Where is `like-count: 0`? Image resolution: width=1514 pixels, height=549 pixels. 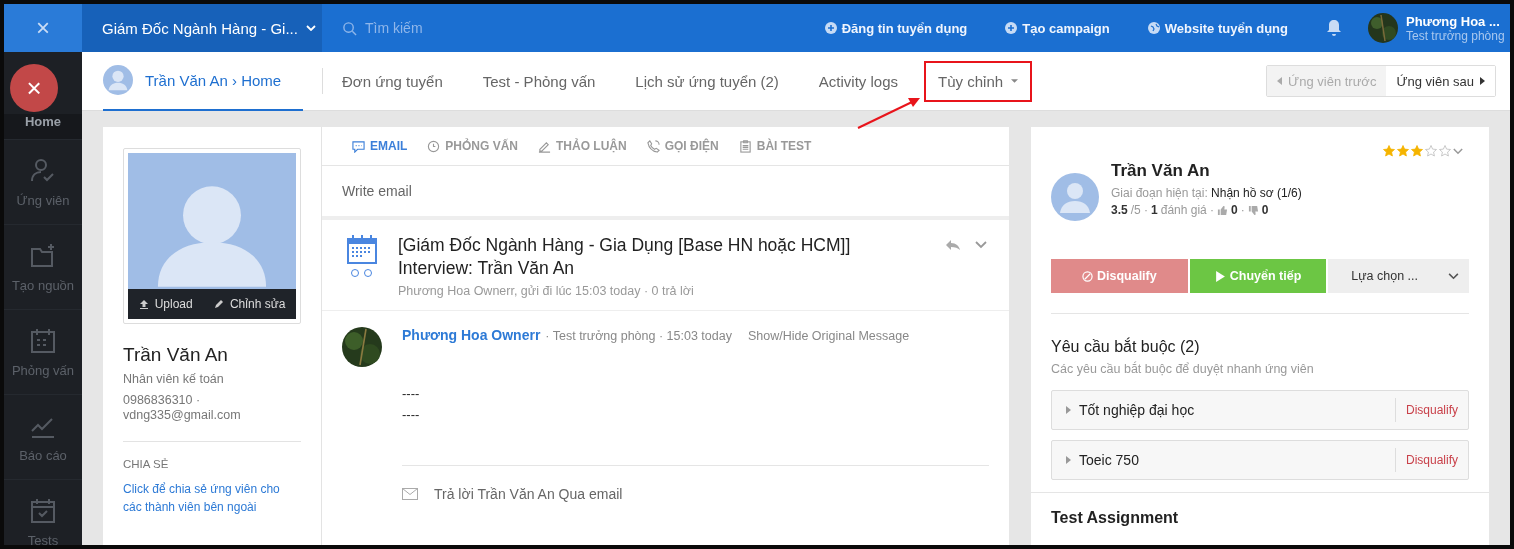
like-count: 0 is located at coordinates (1234, 210).